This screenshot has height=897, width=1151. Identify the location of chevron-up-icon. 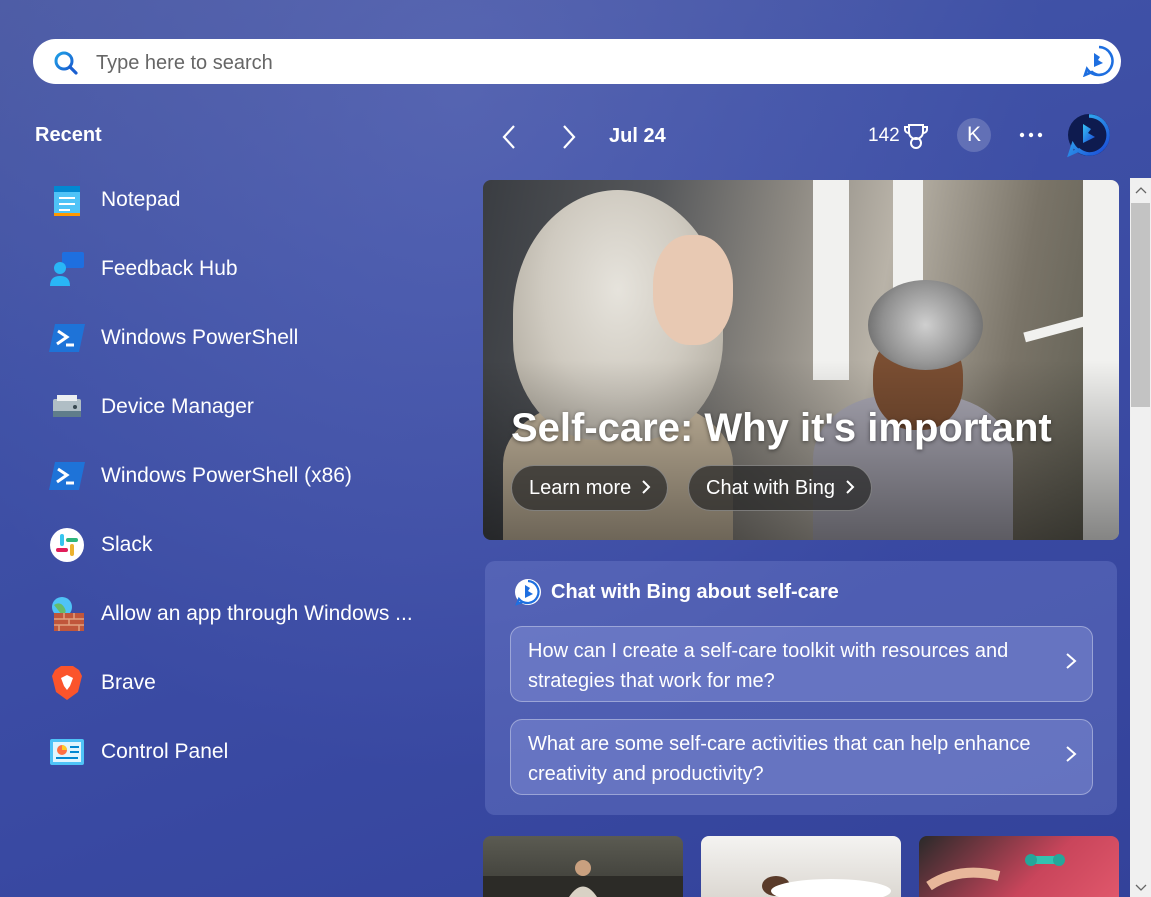
(1140, 190).